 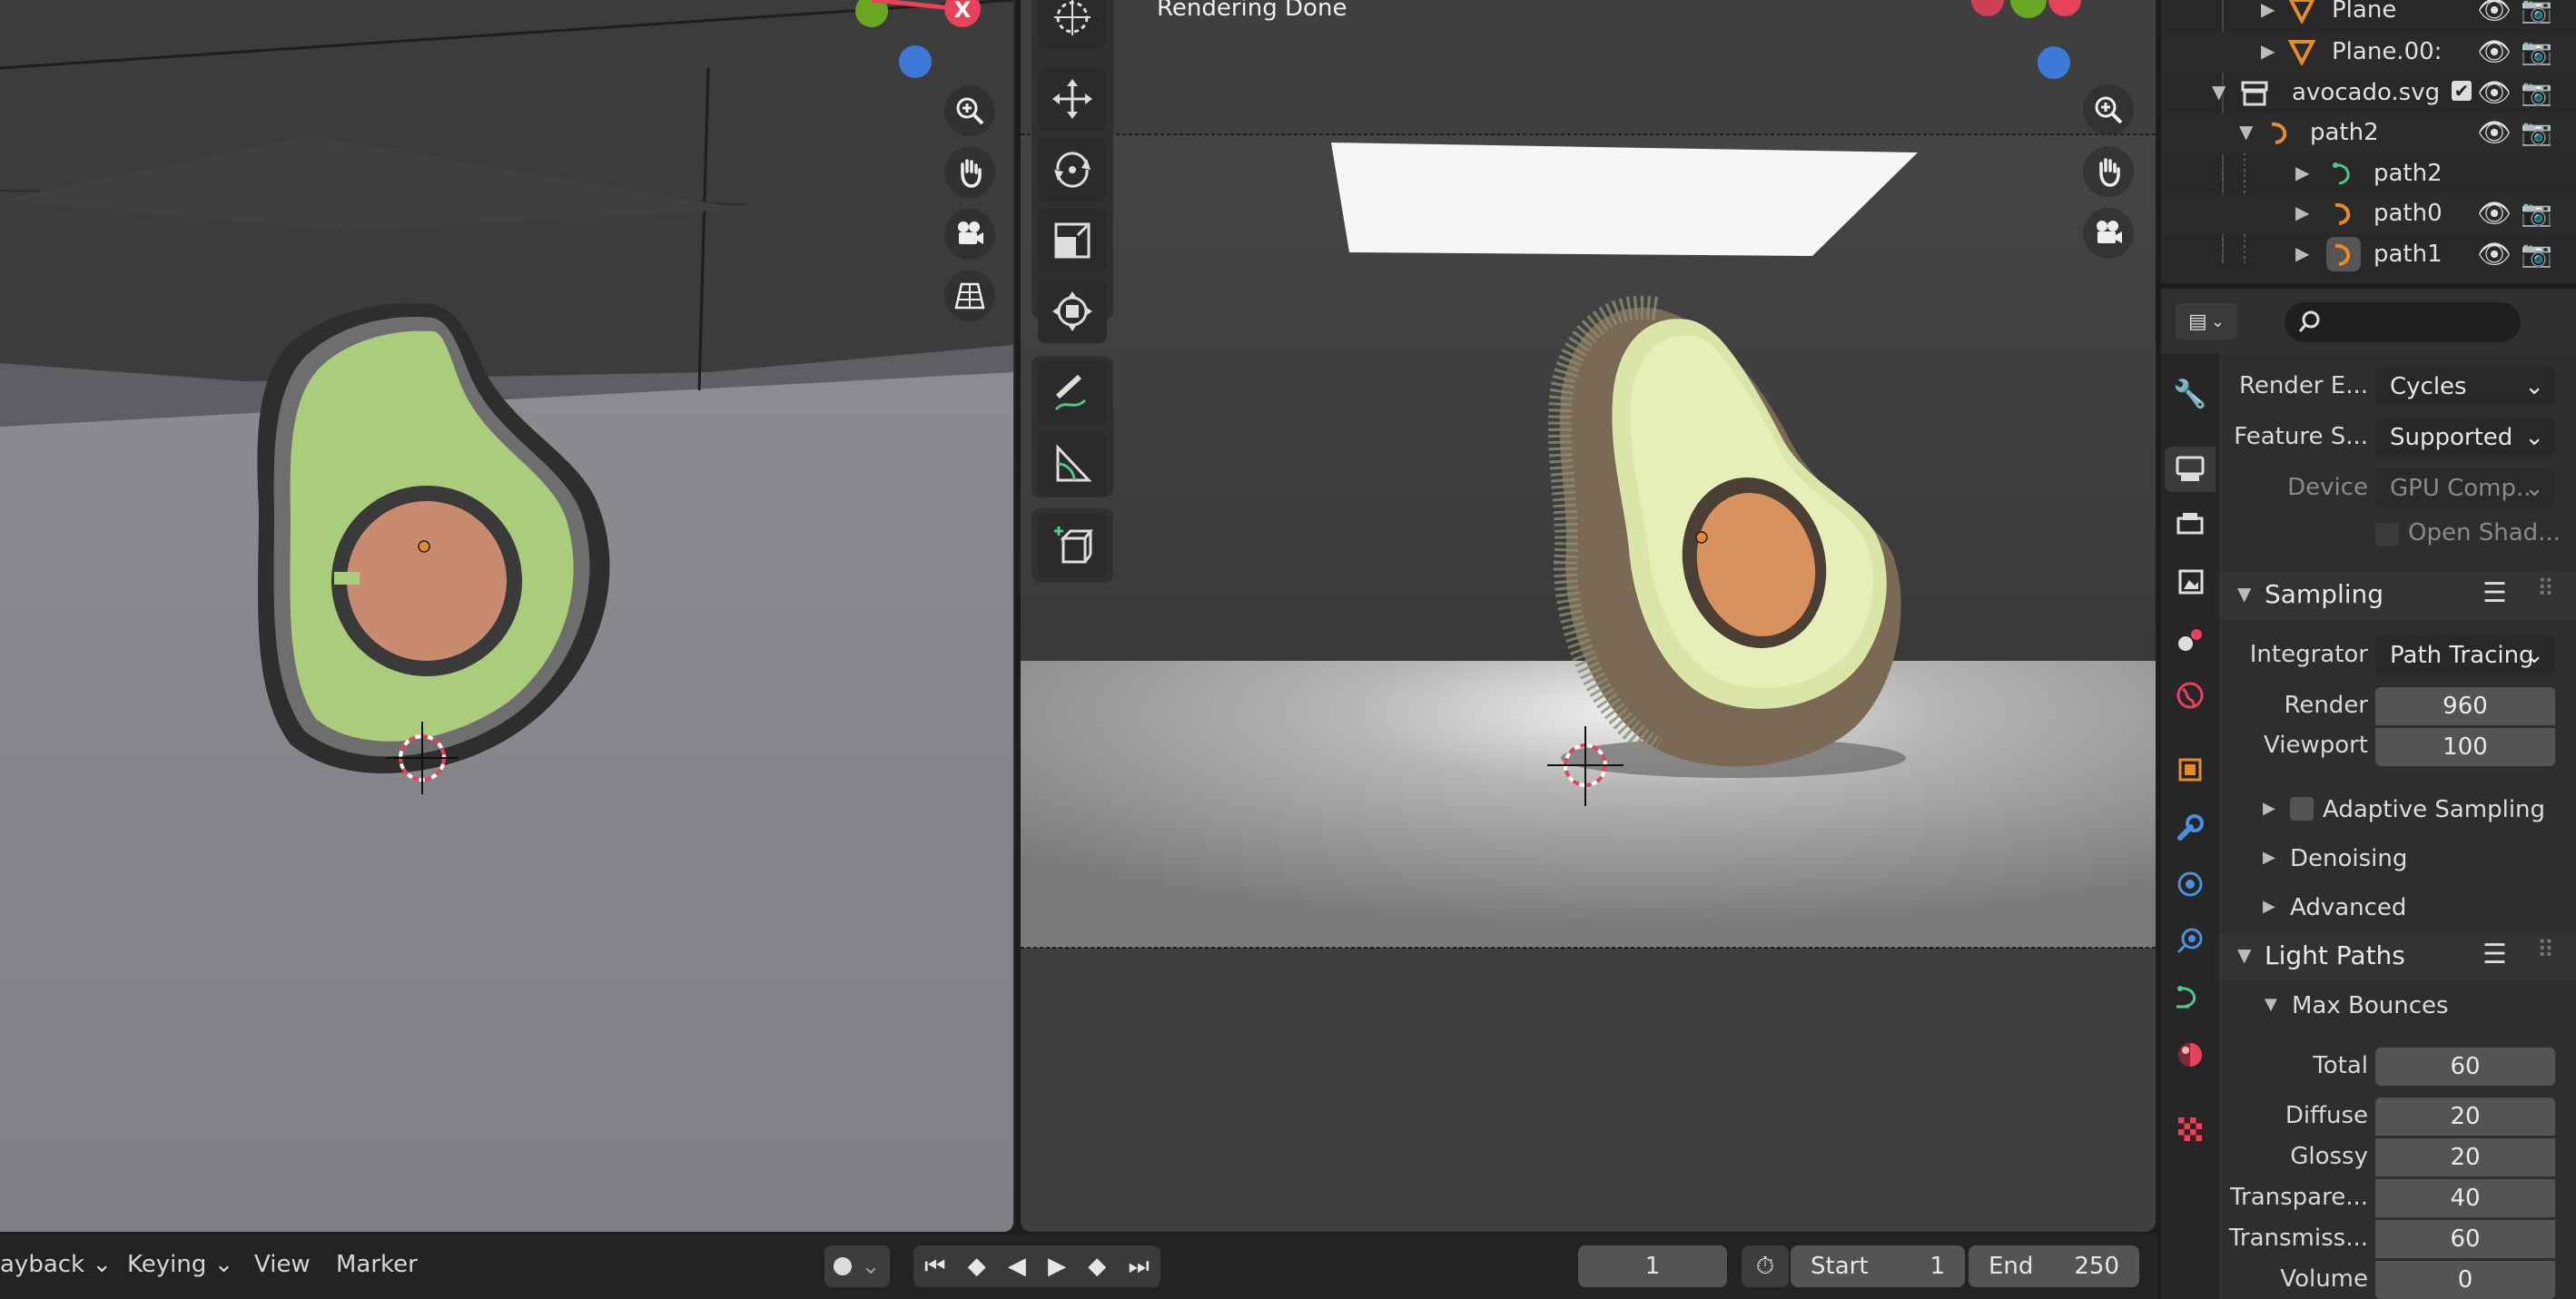 What do you see at coordinates (2465, 1157) in the screenshot?
I see `glossy-bounces-field: 20` at bounding box center [2465, 1157].